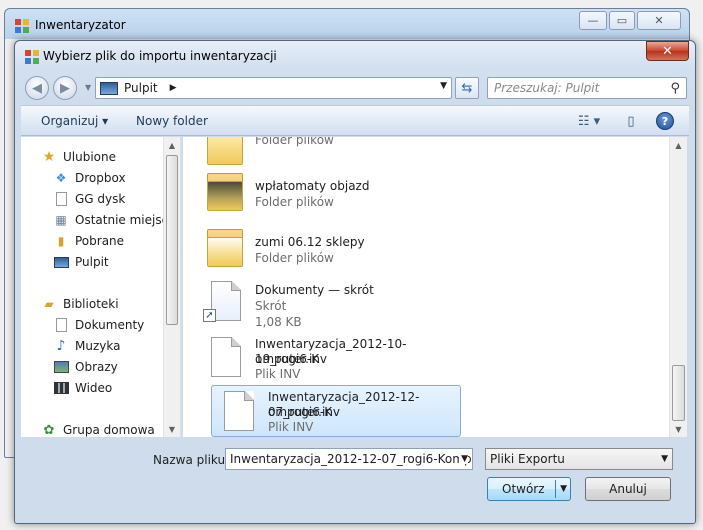 Image resolution: width=703 pixels, height=530 pixels. Describe the element at coordinates (173, 88) in the screenshot. I see `breadcrumb-chevron-icon: ▶` at that location.